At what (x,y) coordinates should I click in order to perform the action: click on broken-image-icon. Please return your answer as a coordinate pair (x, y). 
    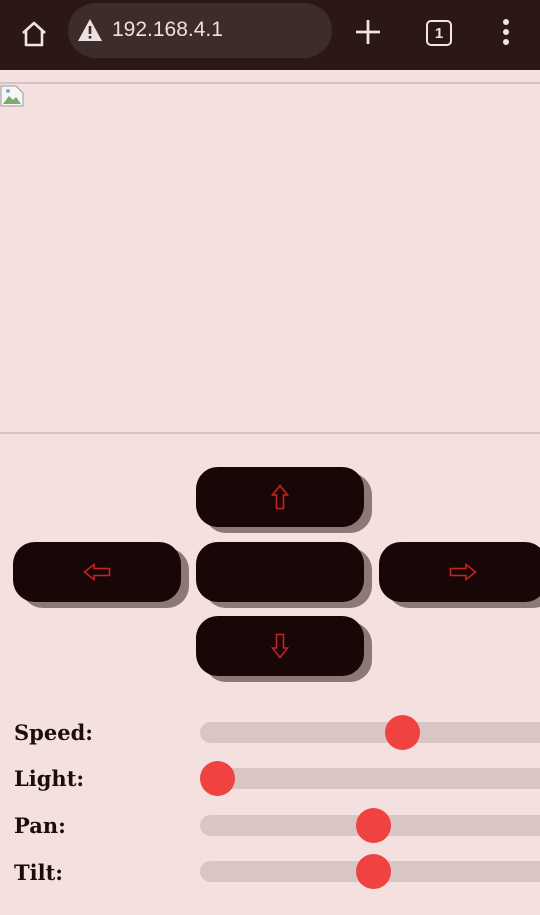
    Looking at the image, I should click on (12, 96).